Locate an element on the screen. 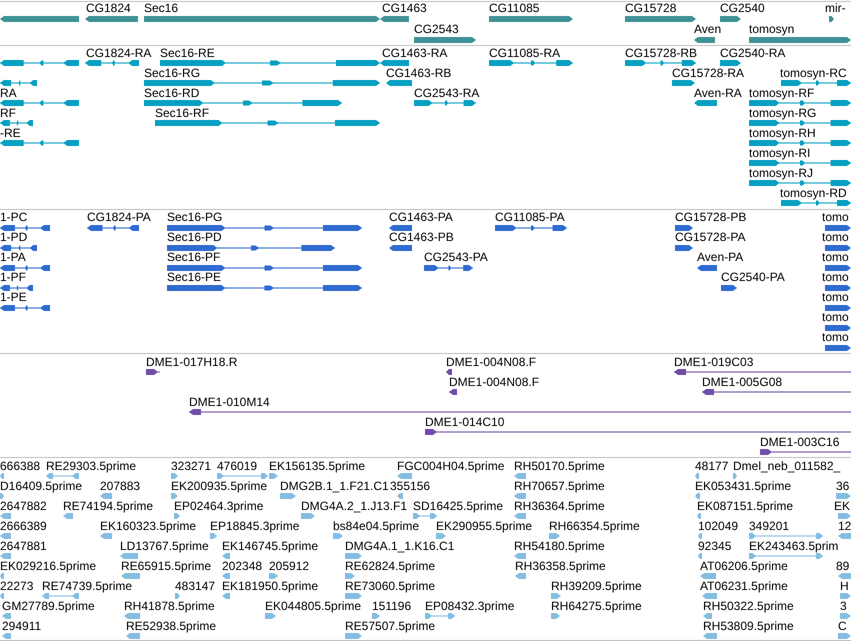  feature-label: RE52938.5prime is located at coordinates (171, 626).